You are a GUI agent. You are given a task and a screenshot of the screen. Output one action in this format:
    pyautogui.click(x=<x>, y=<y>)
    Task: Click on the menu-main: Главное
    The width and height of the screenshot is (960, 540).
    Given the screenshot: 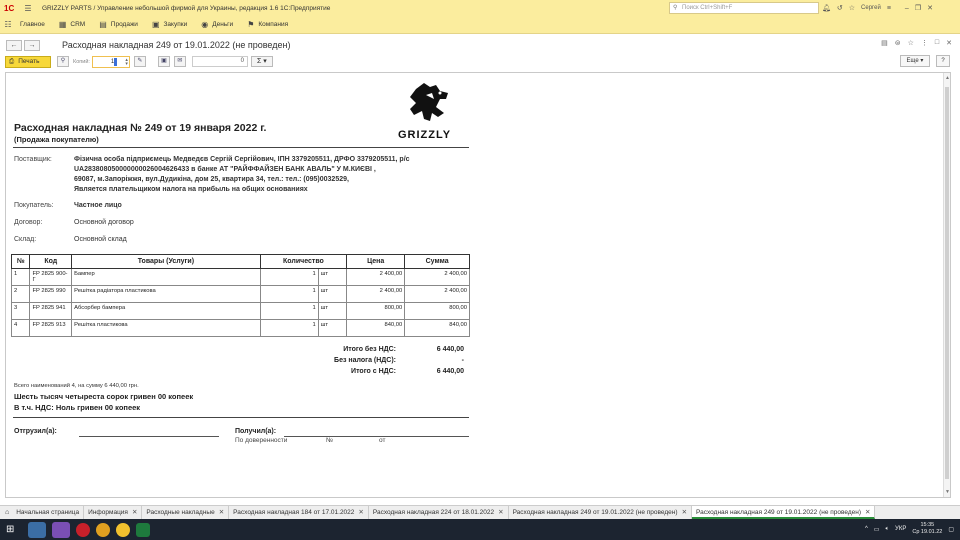 What is the action you would take?
    pyautogui.click(x=32, y=24)
    